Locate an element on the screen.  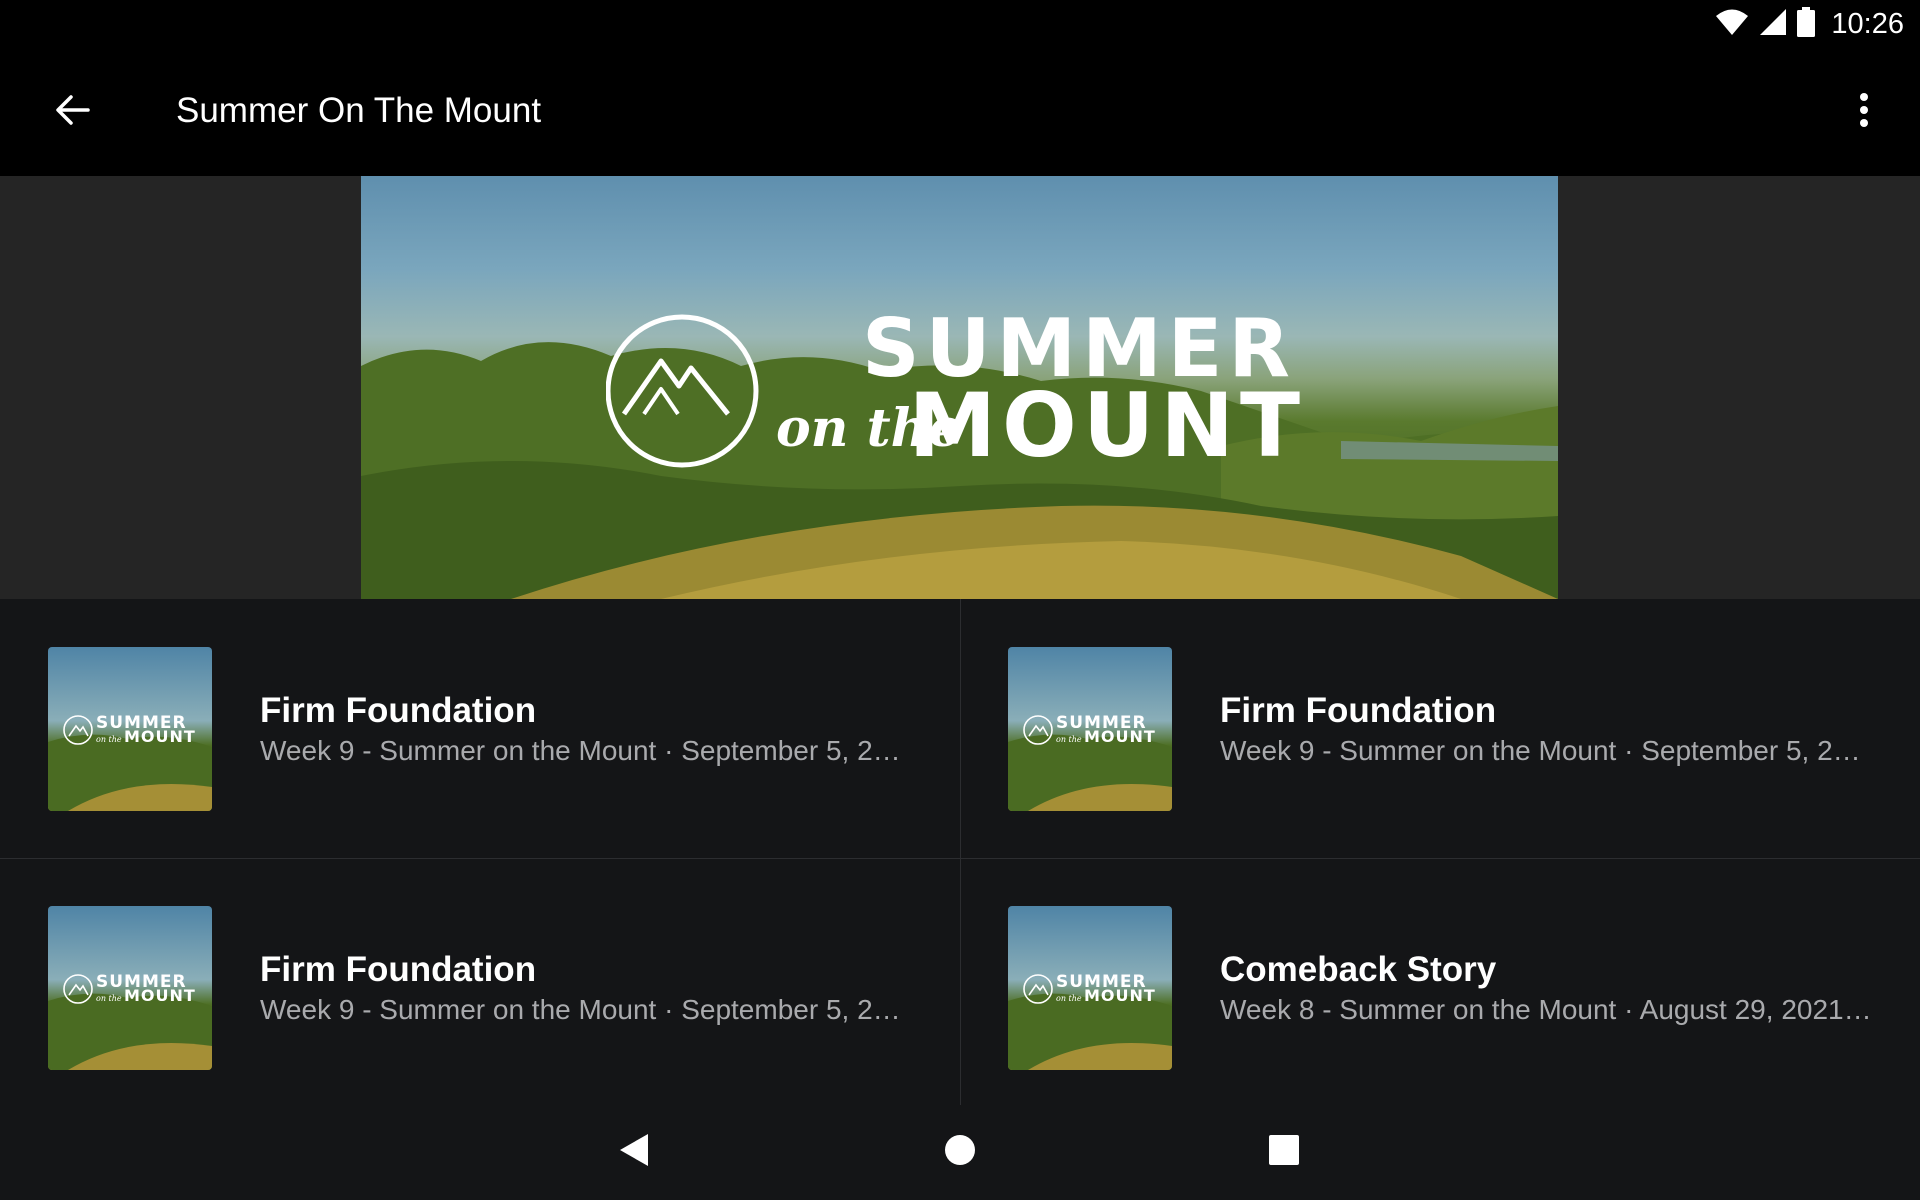
nav-home-icon is located at coordinates (960, 1152).